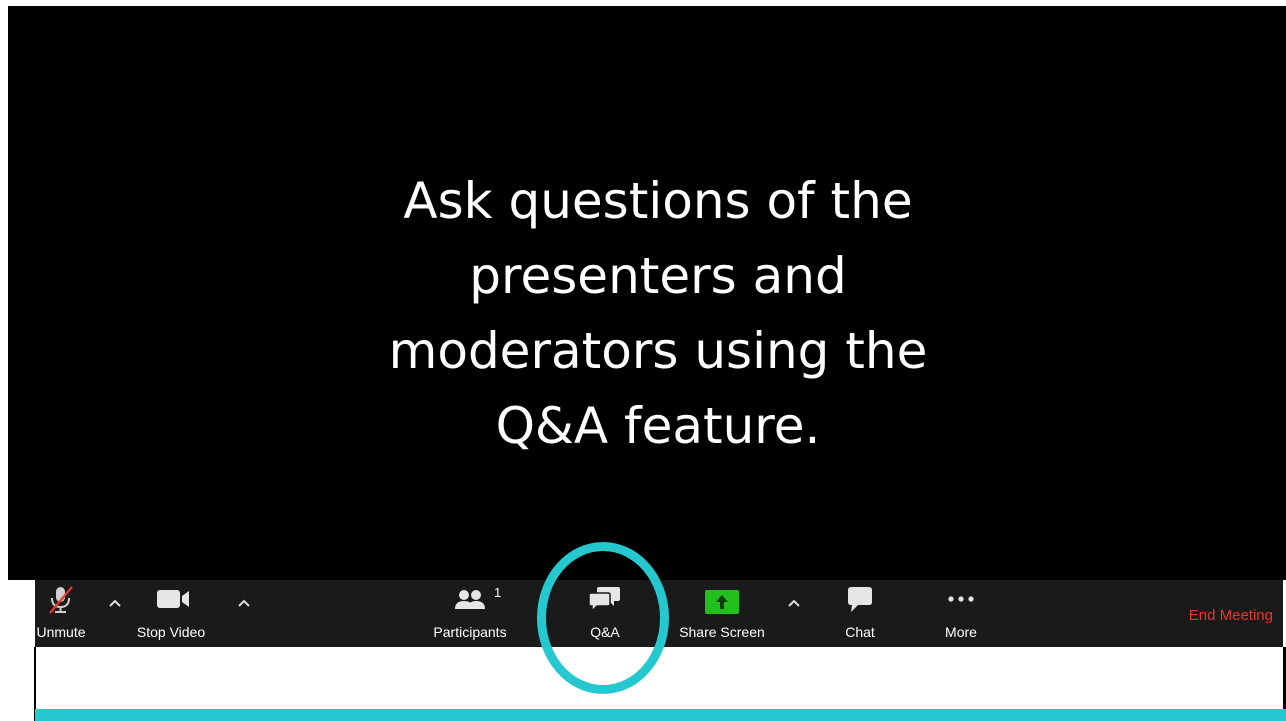 This screenshot has width=1286, height=721. I want to click on chat-button: Chat, so click(860, 613).